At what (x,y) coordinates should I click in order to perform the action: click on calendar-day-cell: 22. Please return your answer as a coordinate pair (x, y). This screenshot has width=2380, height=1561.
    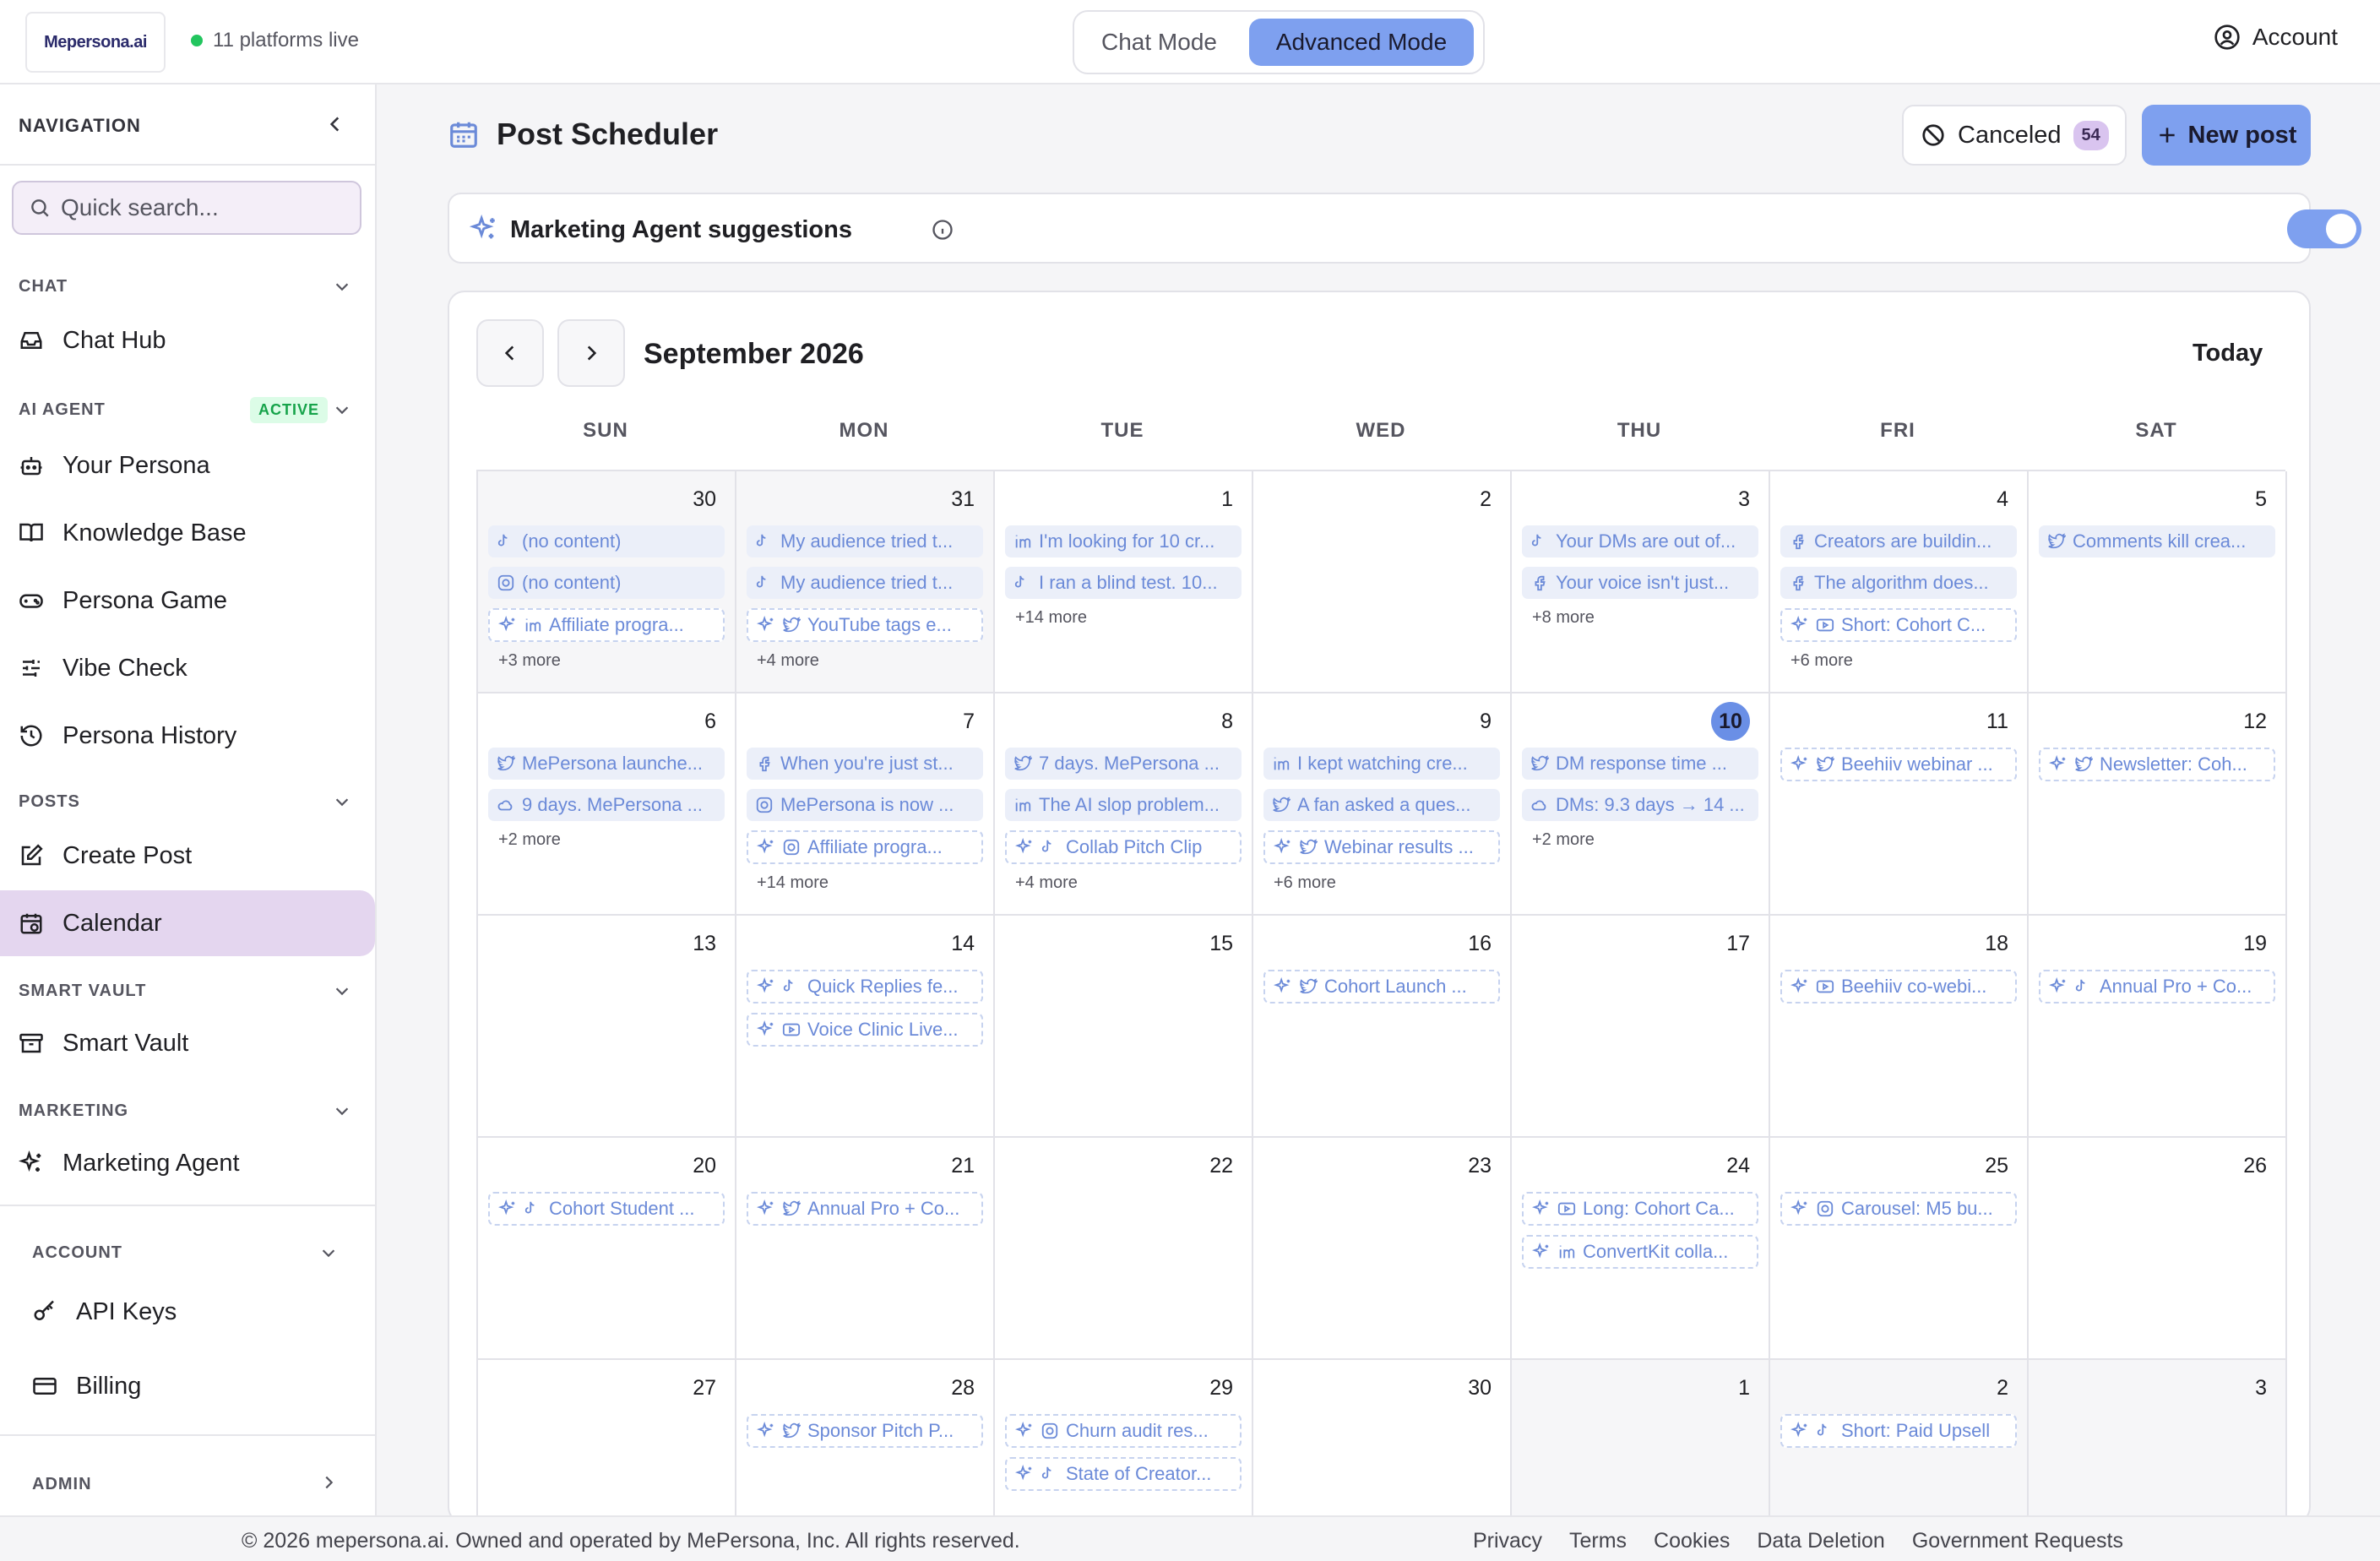
    Looking at the image, I should click on (1124, 1249).